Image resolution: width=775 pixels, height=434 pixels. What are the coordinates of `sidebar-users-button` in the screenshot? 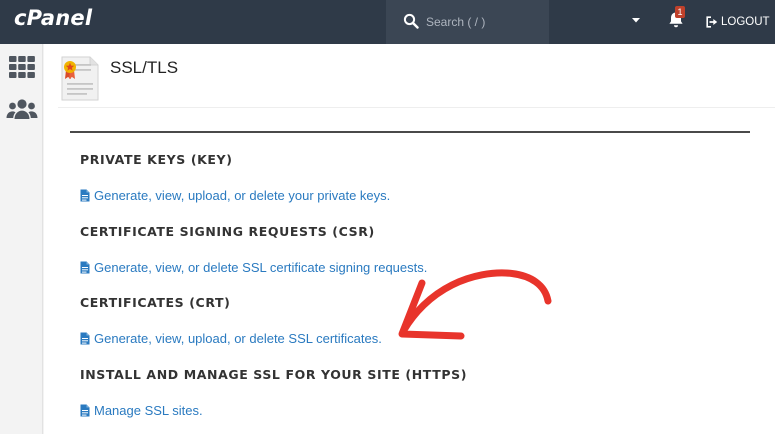 It's located at (22, 109).